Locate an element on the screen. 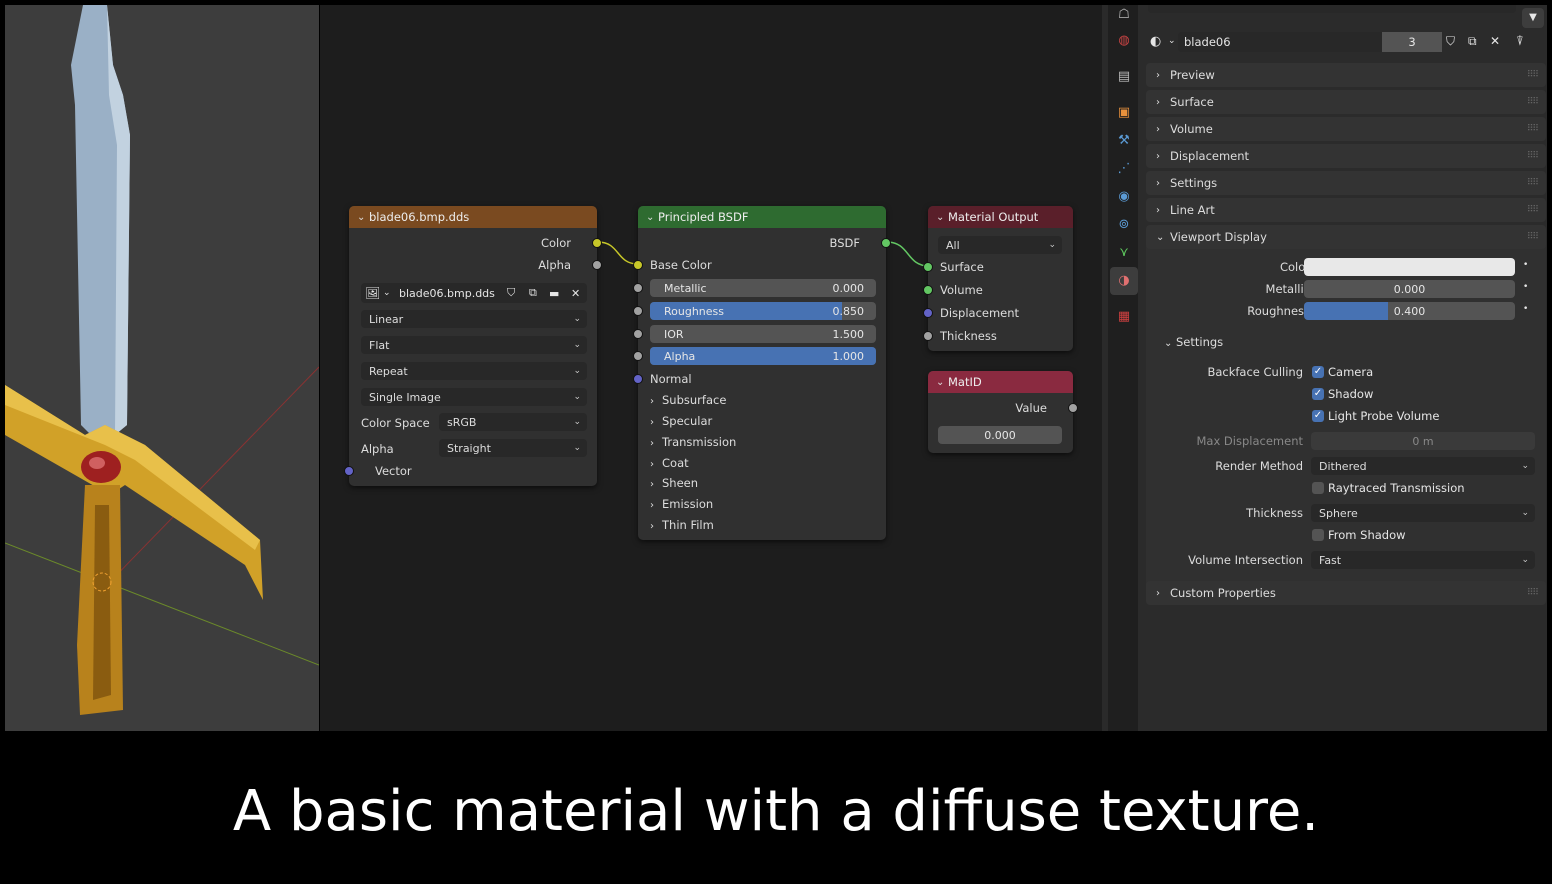 This screenshot has height=884, width=1552. subpanel-emission: › Emission is located at coordinates (681, 504).